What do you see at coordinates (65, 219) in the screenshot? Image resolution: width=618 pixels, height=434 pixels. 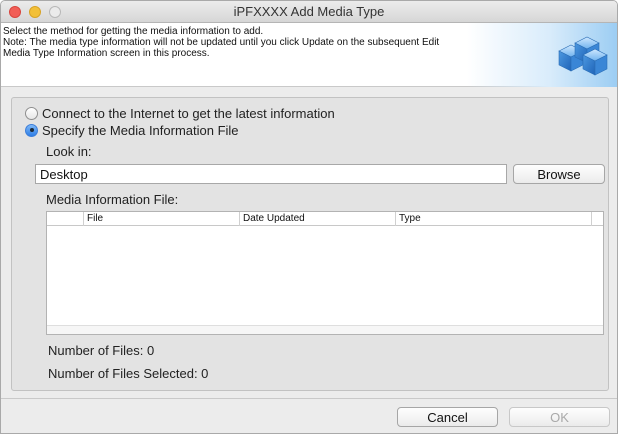 I see `column-header-blank` at bounding box center [65, 219].